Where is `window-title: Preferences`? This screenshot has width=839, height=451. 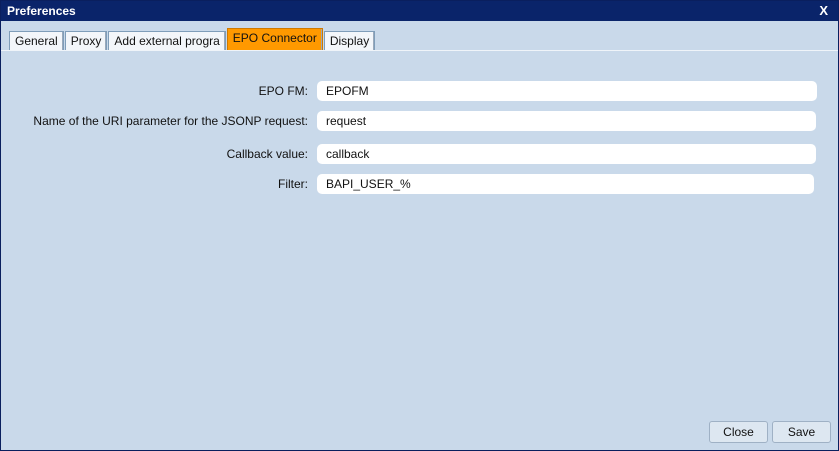 window-title: Preferences is located at coordinates (41, 11).